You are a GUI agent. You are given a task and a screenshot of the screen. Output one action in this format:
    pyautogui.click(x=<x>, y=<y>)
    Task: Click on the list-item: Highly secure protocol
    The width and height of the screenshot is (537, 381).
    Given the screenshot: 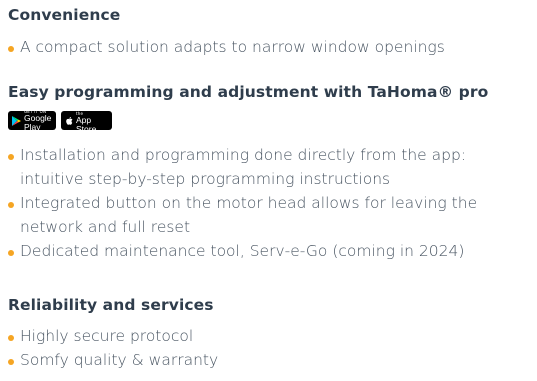 What is the action you would take?
    pyautogui.click(x=269, y=336)
    